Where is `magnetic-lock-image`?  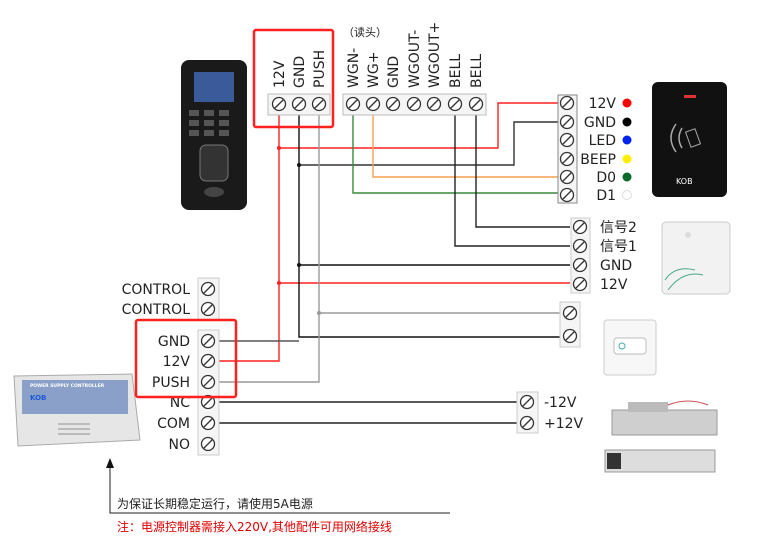
magnetic-lock-image is located at coordinates (660, 461).